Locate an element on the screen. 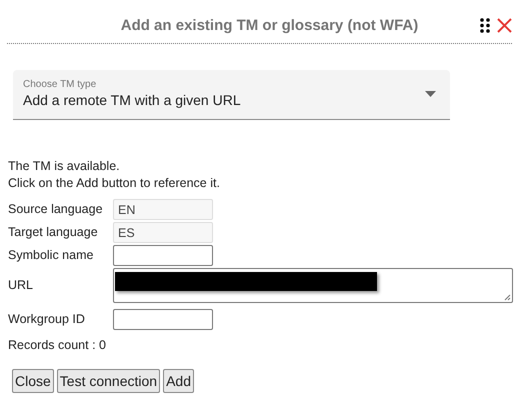 The height and width of the screenshot is (405, 525). close-icon is located at coordinates (504, 25).